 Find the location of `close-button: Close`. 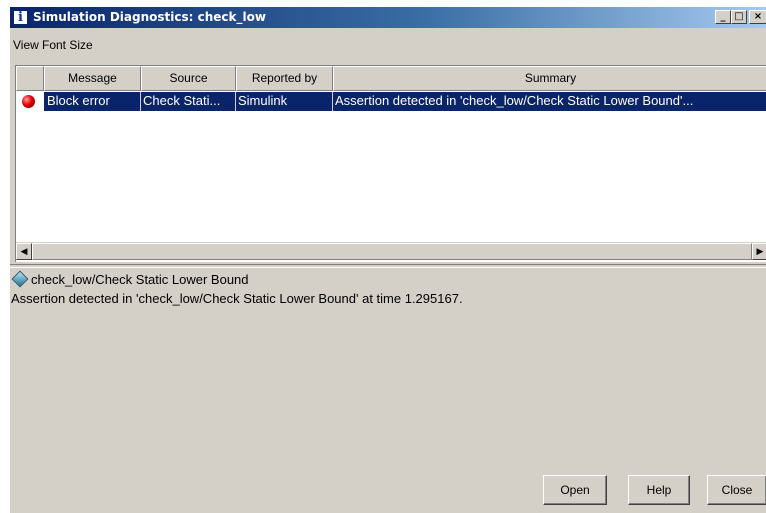

close-button: Close is located at coordinates (736, 490).